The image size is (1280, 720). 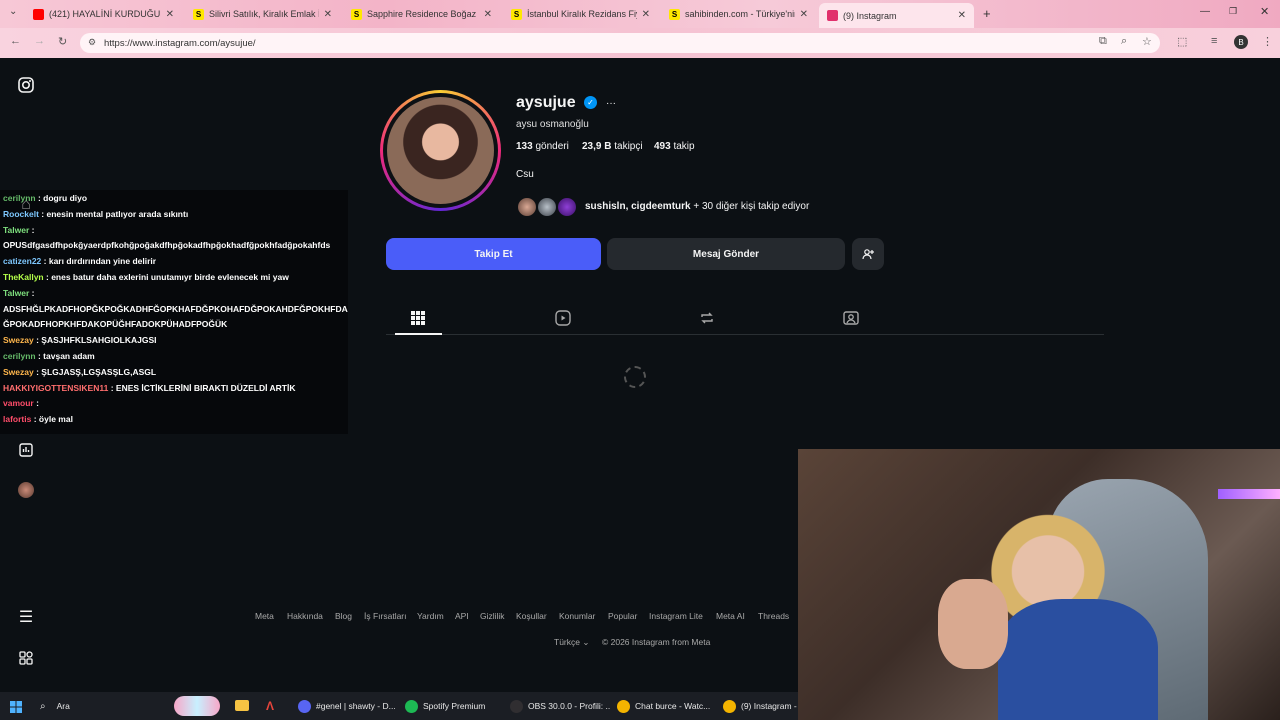 What do you see at coordinates (707, 318) in the screenshot?
I see `tab-reposts-icon` at bounding box center [707, 318].